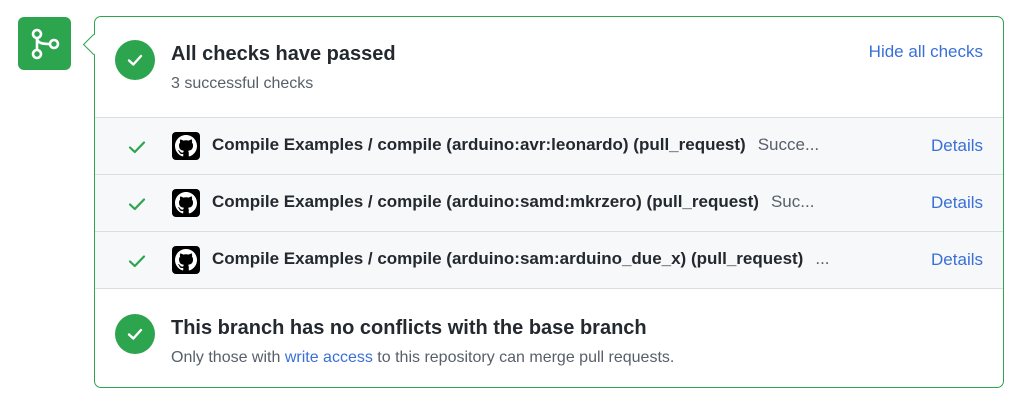 The height and width of the screenshot is (408, 1024). What do you see at coordinates (228, 357) in the screenshot?
I see `merge-message-prefix: Only those with` at bounding box center [228, 357].